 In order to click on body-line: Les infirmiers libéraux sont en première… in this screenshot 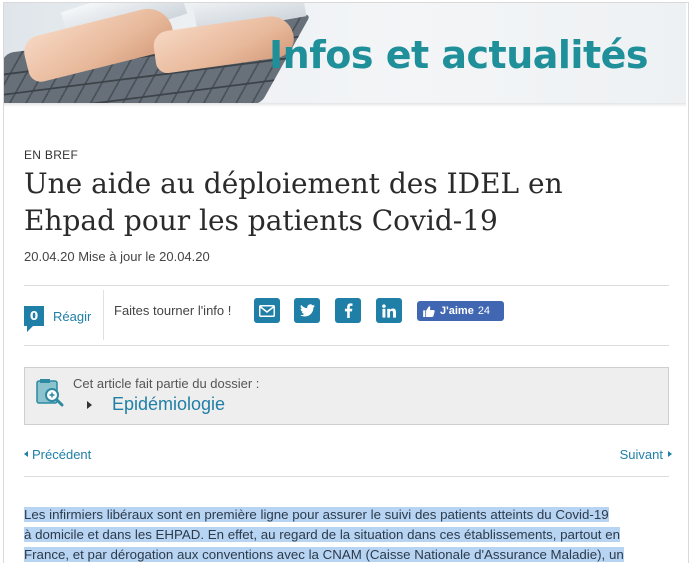, I will do `click(349, 515)`.